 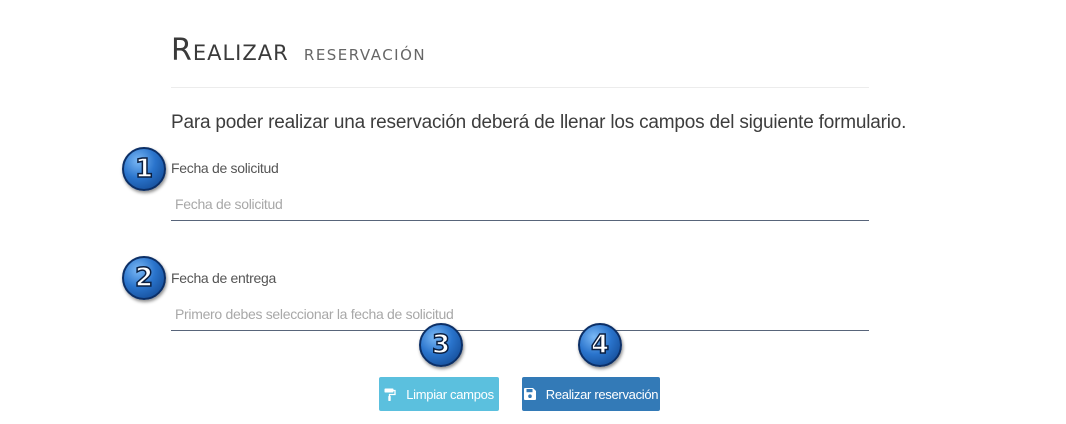 I want to click on clear-fields-label: Limpiar campos, so click(x=450, y=394).